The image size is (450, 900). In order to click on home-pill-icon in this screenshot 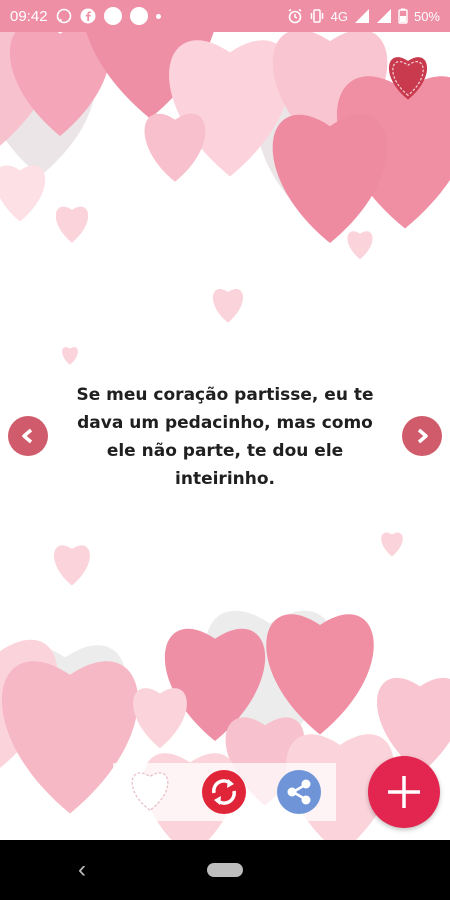, I will do `click(225, 870)`.